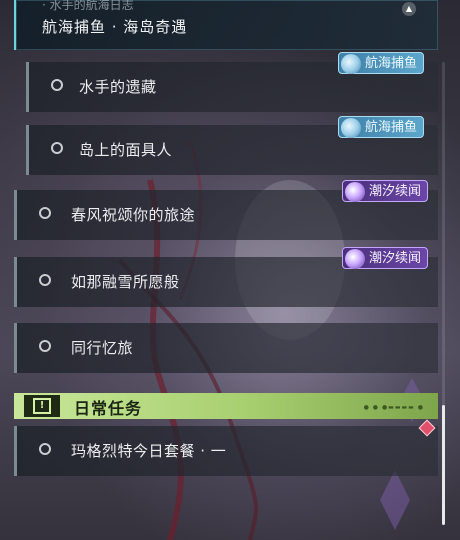  What do you see at coordinates (226, 25) in the screenshot?
I see `active-quest-card: · 水手的航海日志 航海捕鱼 · 海岛奇遇 ▲` at bounding box center [226, 25].